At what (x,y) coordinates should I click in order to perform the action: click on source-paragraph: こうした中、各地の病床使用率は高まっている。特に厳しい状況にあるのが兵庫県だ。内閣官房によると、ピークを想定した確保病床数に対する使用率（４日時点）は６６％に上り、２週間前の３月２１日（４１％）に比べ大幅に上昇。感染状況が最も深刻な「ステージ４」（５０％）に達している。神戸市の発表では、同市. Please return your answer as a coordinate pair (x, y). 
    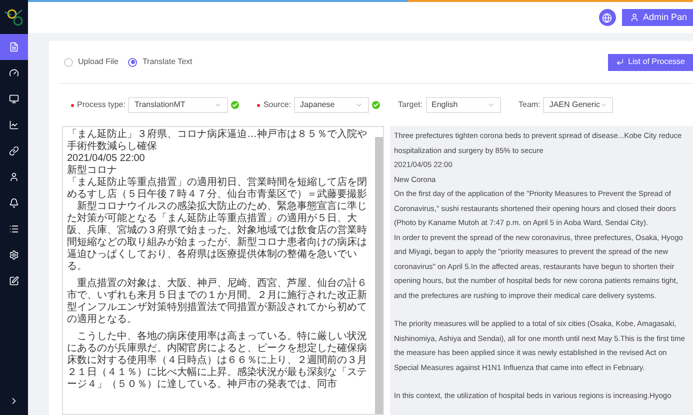
    Looking at the image, I should click on (217, 361).